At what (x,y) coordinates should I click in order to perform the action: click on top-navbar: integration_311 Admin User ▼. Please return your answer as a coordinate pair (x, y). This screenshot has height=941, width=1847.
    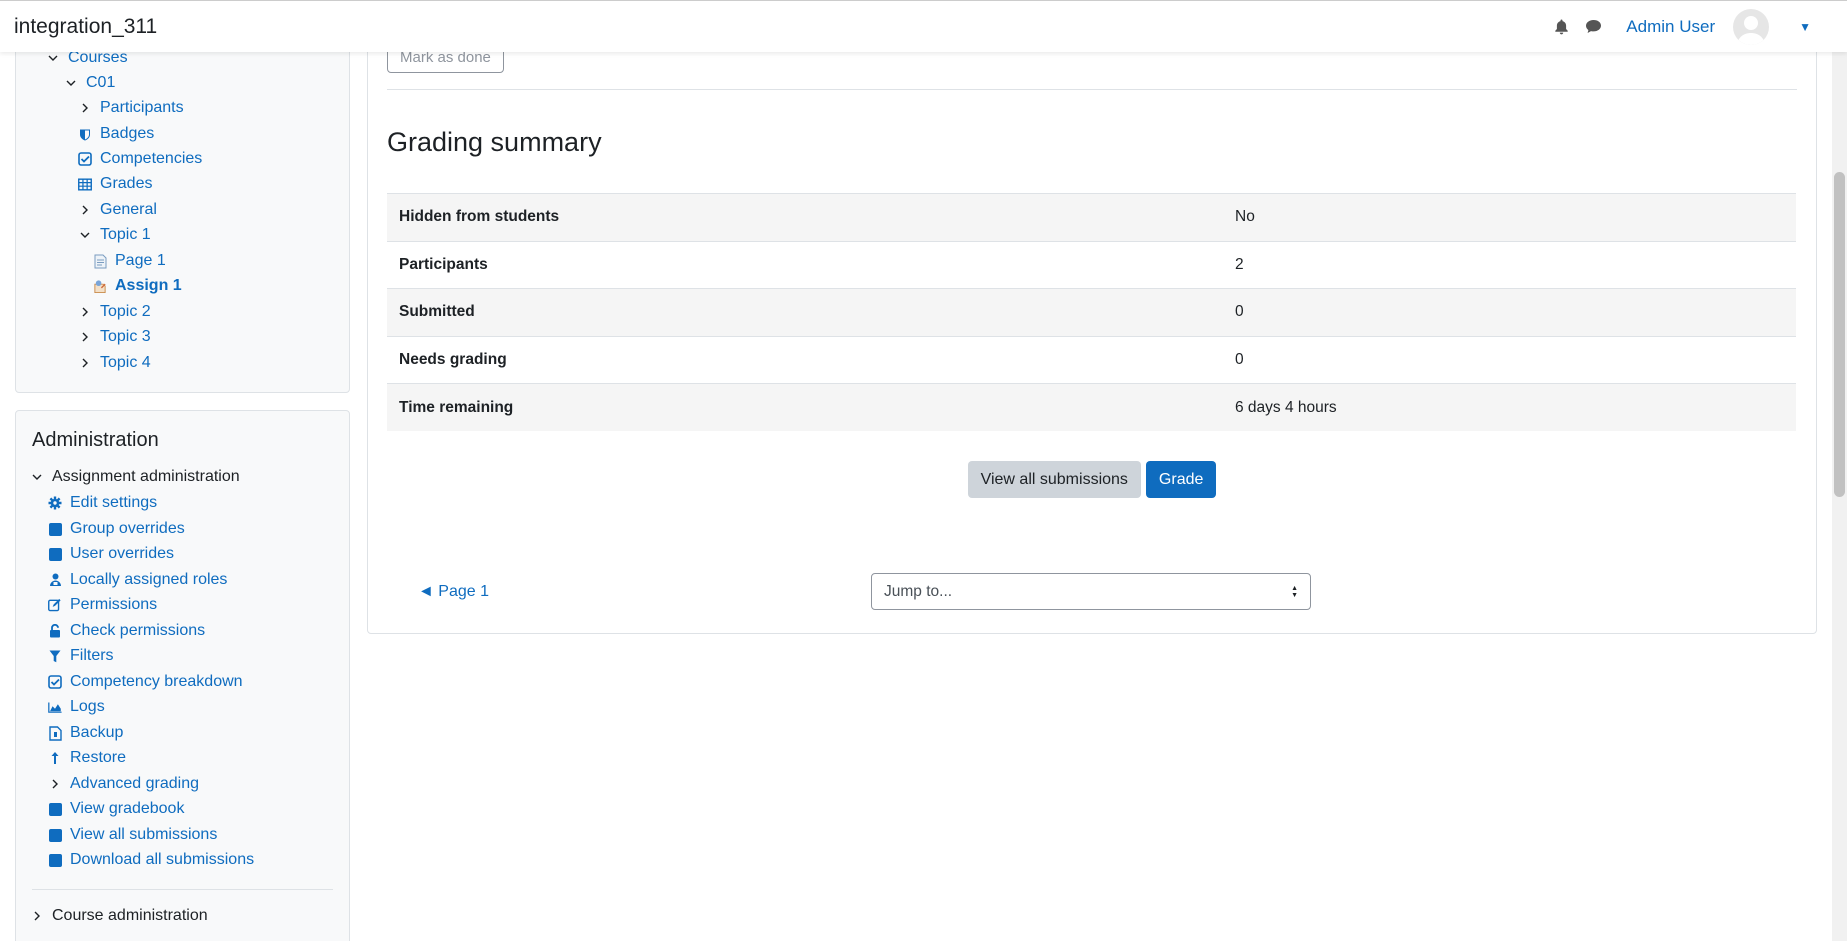
    Looking at the image, I should click on (923, 26).